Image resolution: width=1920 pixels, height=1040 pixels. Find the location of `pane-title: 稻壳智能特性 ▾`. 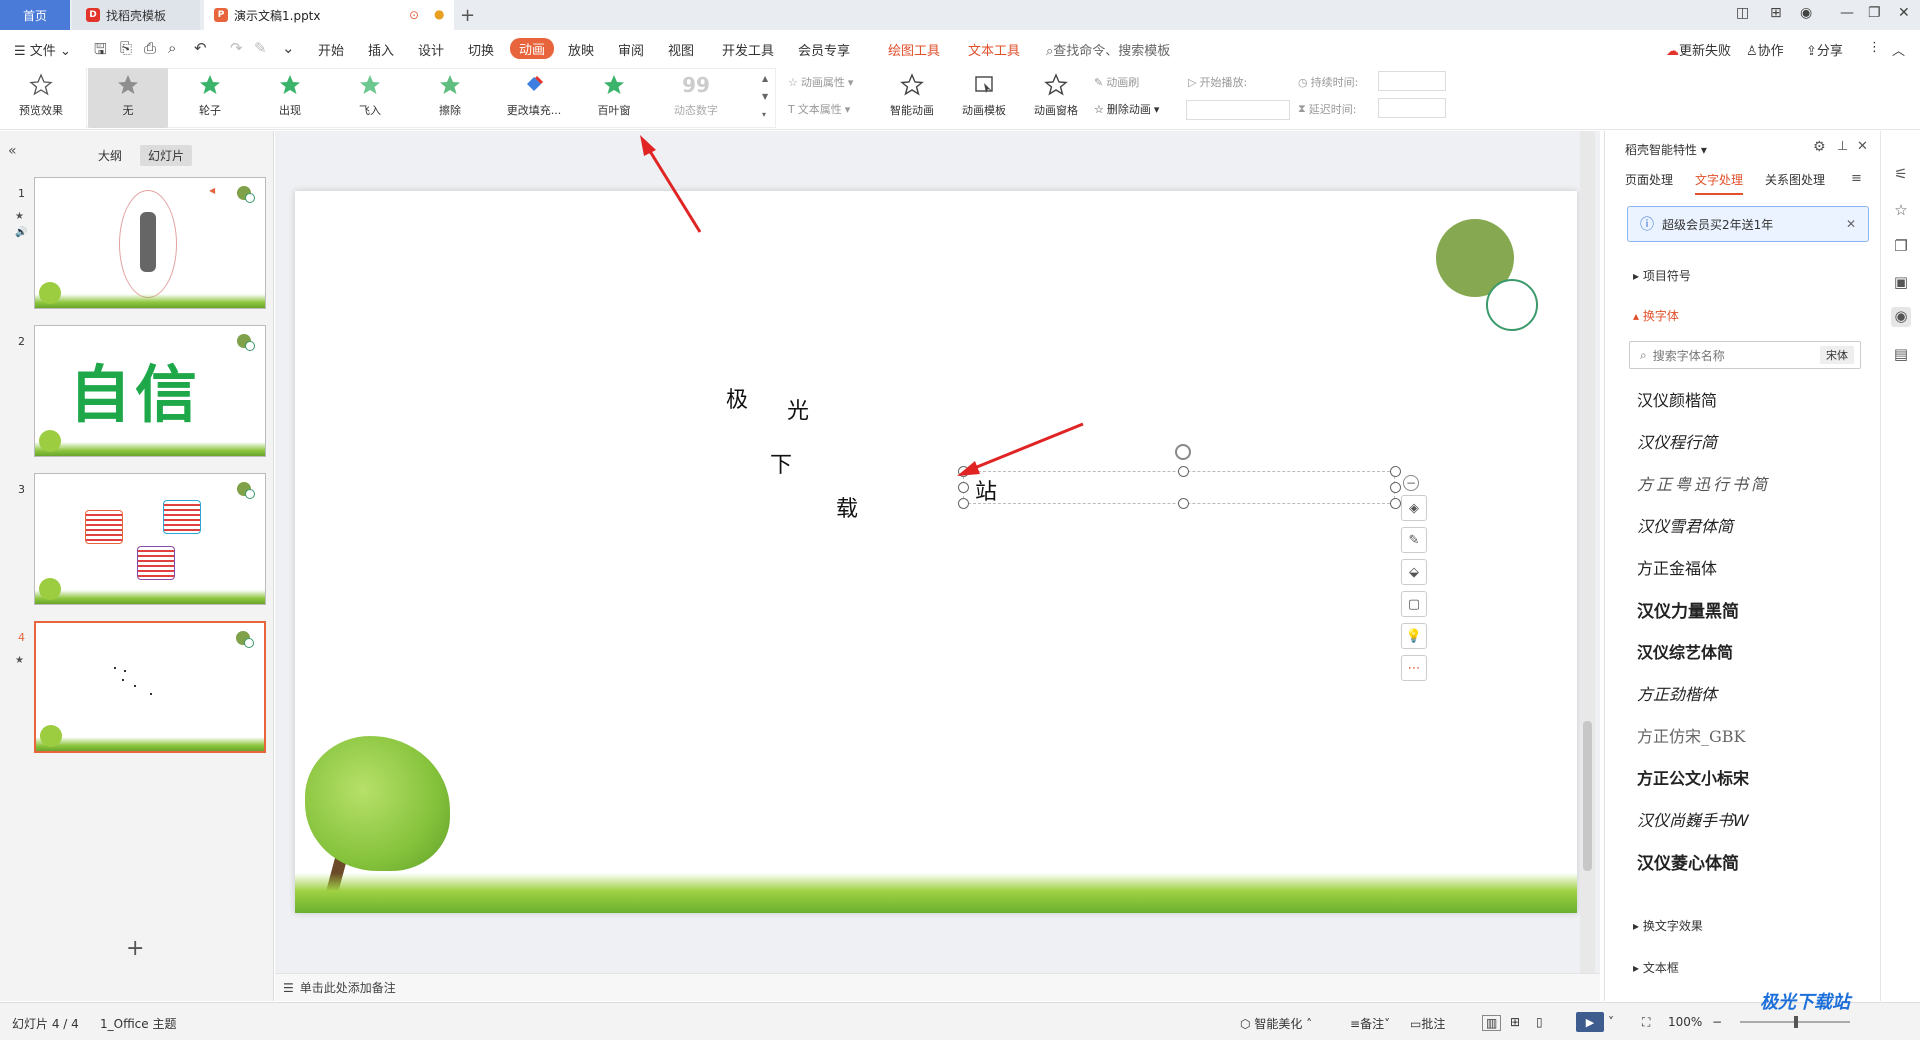

pane-title: 稻壳智能特性 ▾ is located at coordinates (1666, 149).